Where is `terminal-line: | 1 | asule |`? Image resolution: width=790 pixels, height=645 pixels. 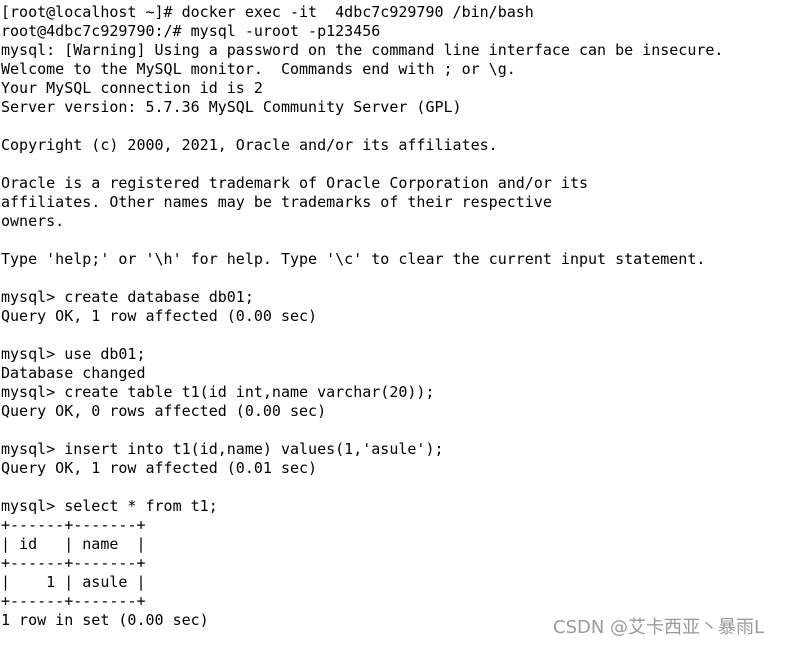 terminal-line: | 1 | asule | is located at coordinates (73, 582).